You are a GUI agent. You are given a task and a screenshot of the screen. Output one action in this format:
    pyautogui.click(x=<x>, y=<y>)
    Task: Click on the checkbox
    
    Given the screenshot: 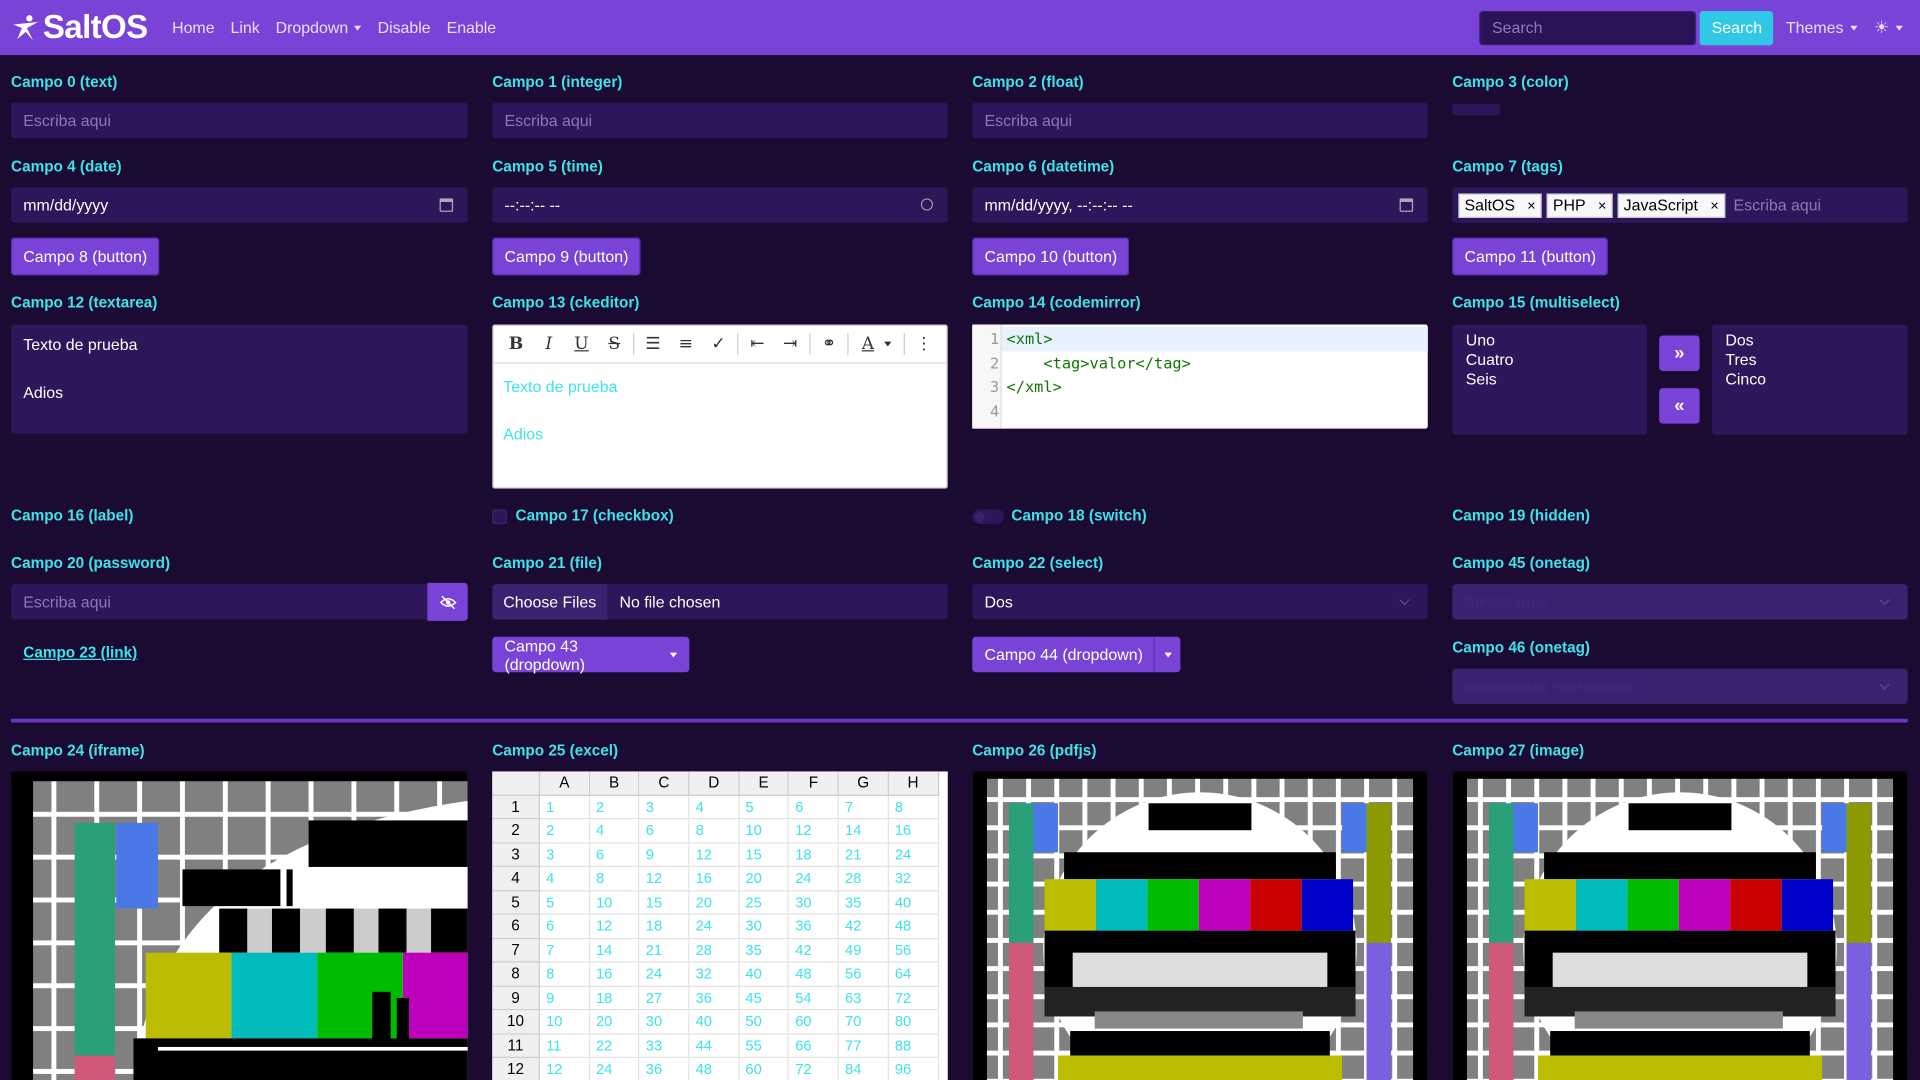 What is the action you would take?
    pyautogui.click(x=499, y=517)
    